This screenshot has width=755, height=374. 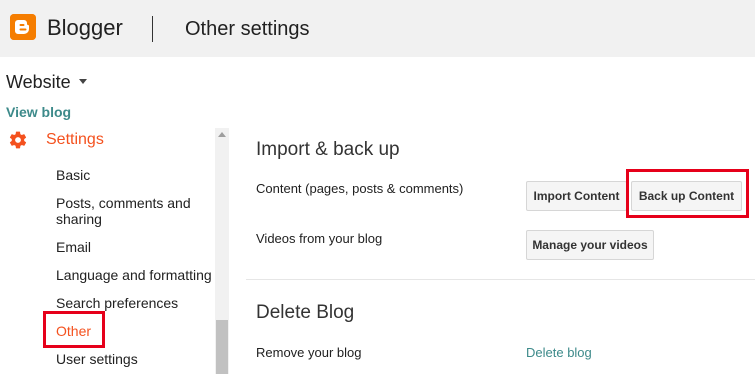 What do you see at coordinates (18, 140) in the screenshot?
I see `gear-icon` at bounding box center [18, 140].